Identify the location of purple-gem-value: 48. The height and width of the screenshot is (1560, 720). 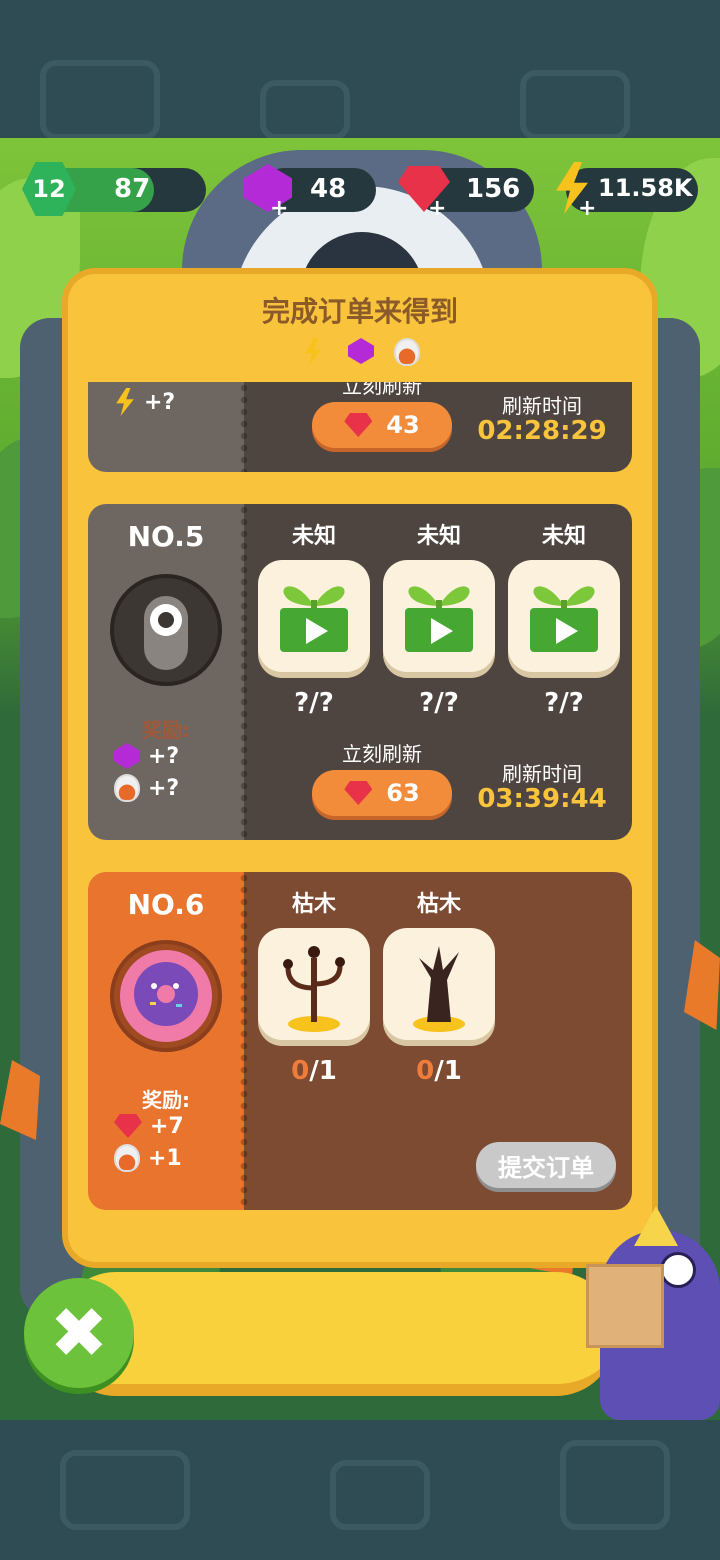
(328, 189).